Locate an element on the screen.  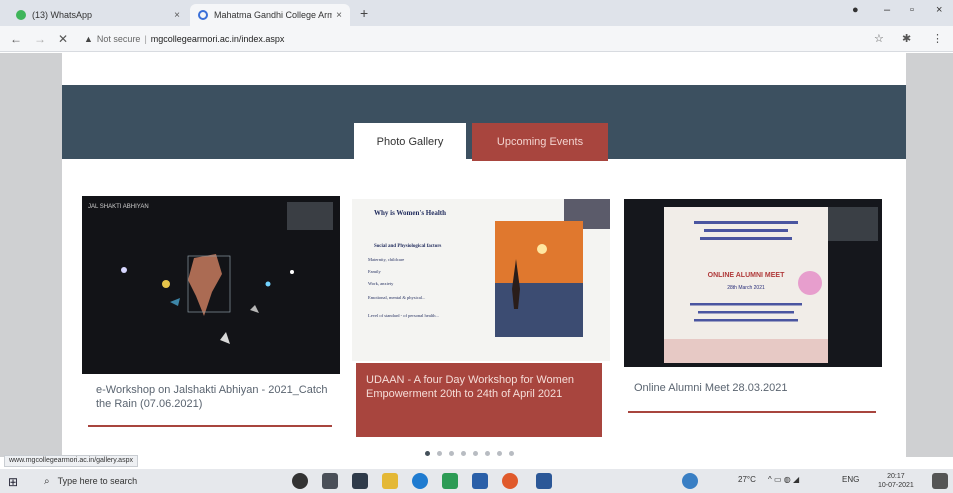
warning-icon: ▲ is located at coordinates (88, 39).